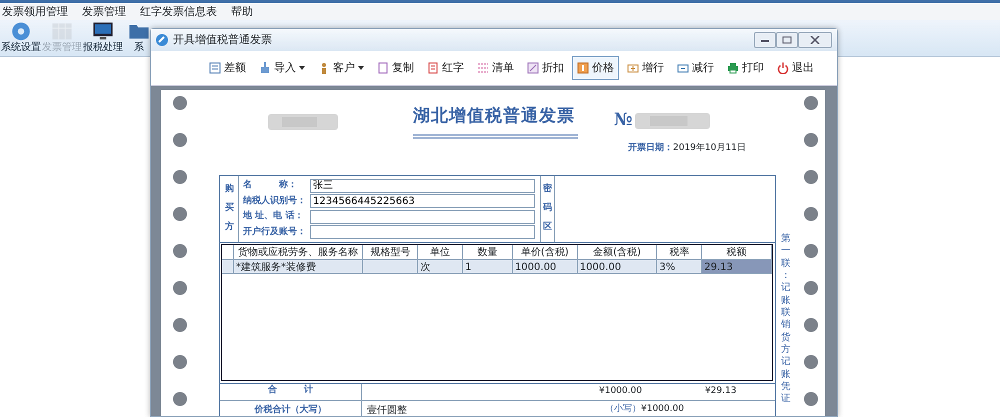 Image resolution: width=1000 pixels, height=417 pixels. Describe the element at coordinates (650, 148) in the screenshot. I see `date-label: 开票日期：` at that location.